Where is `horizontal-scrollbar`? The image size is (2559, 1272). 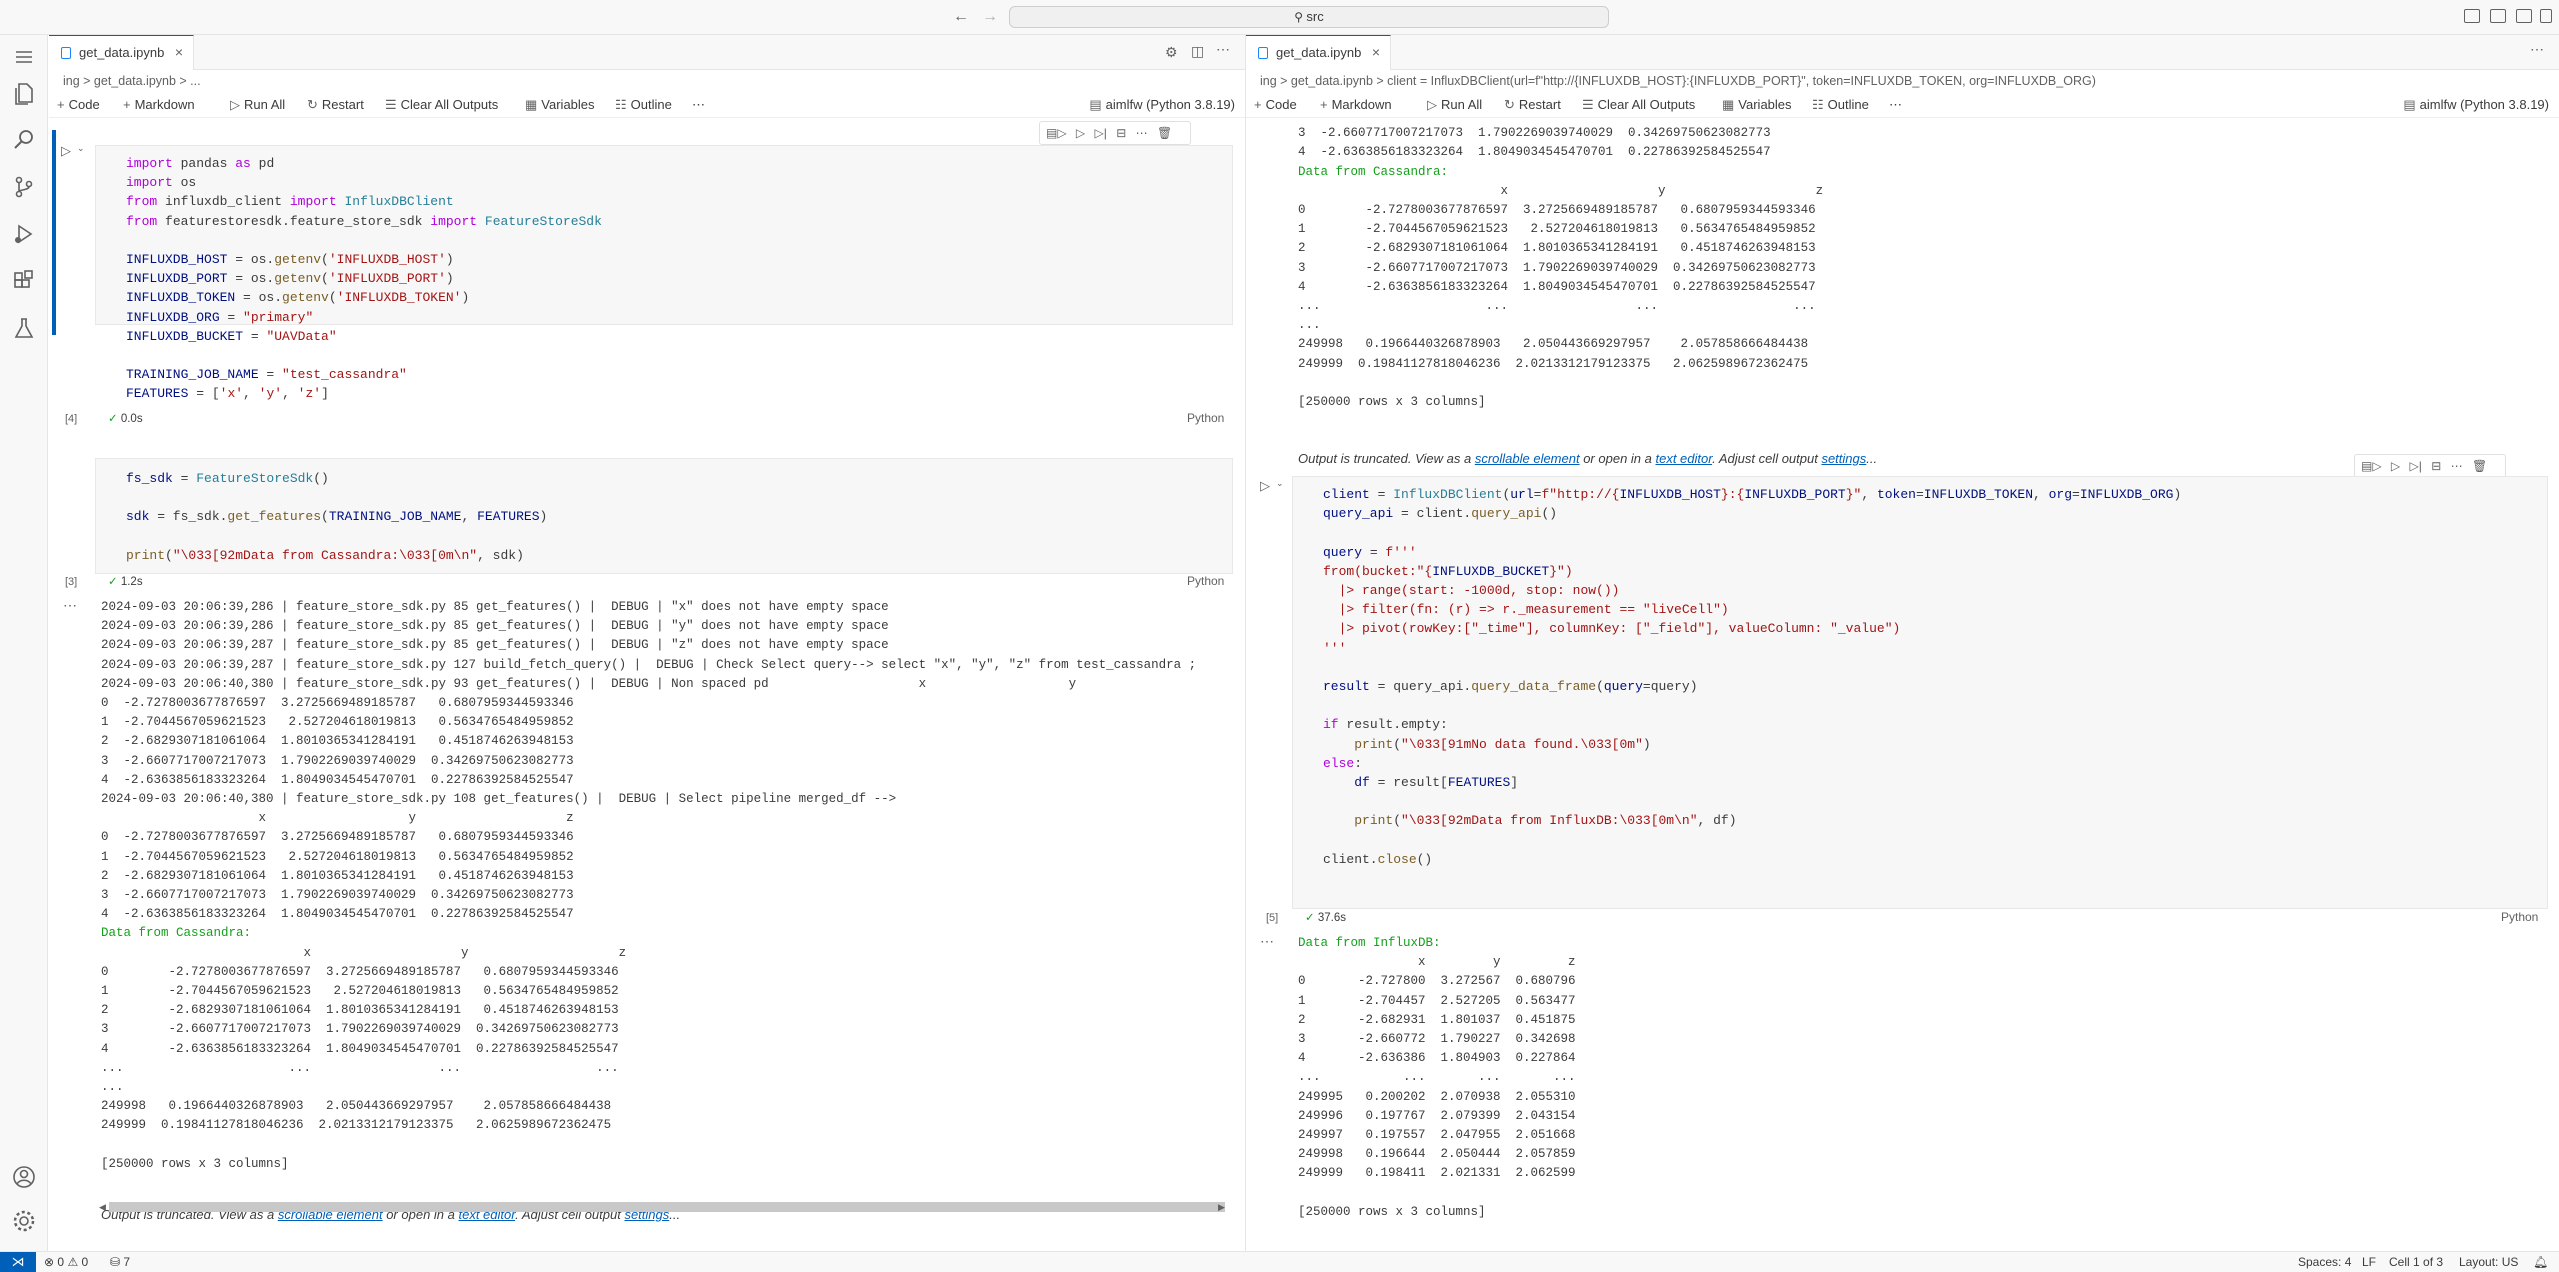 horizontal-scrollbar is located at coordinates (667, 1207).